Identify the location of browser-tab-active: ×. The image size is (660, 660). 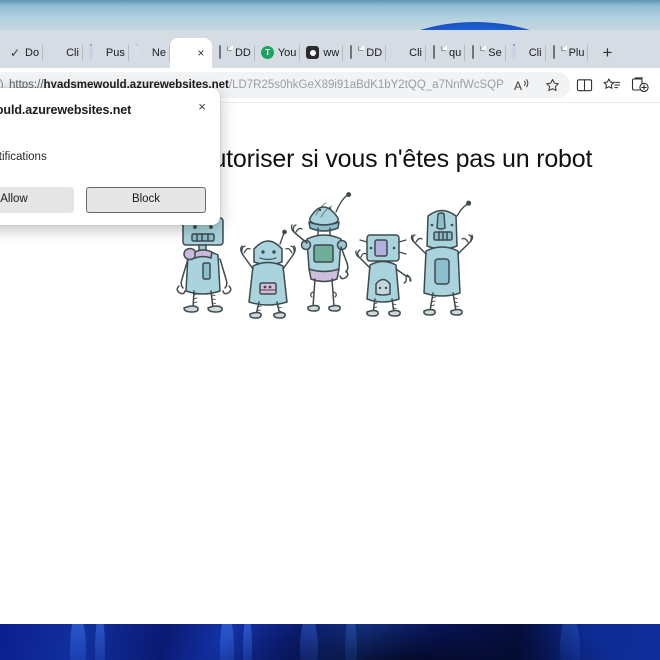
(190, 53).